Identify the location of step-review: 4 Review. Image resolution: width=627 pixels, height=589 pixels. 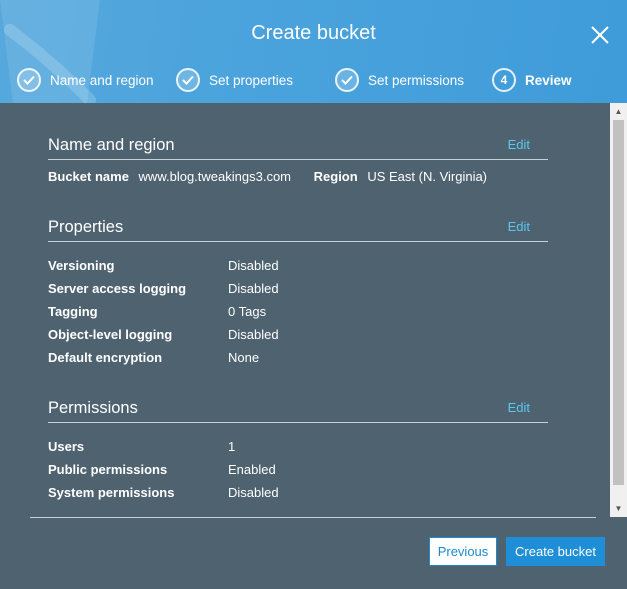
(532, 80).